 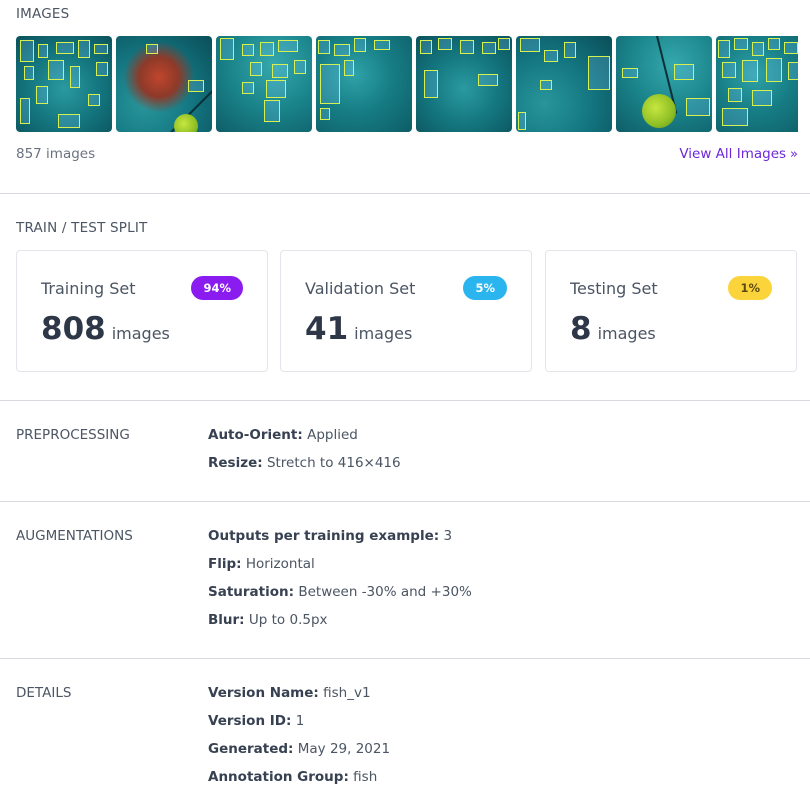 I want to click on set-count: 8 images, so click(x=613, y=329).